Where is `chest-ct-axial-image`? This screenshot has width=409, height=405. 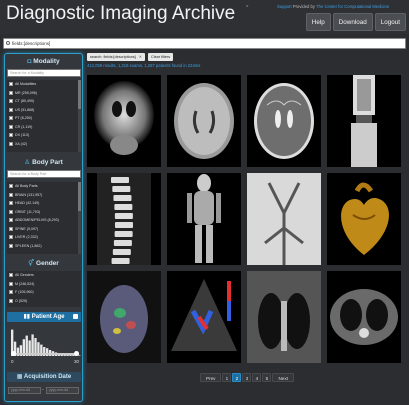
chest-ct-axial-image is located at coordinates (364, 317).